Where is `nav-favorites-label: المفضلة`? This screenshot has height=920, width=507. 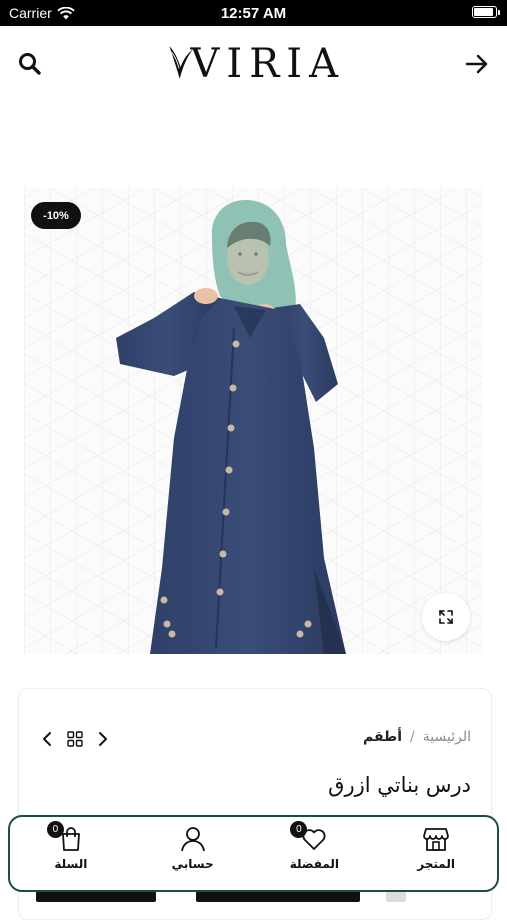
nav-favorites-label: المفضلة is located at coordinates (314, 864).